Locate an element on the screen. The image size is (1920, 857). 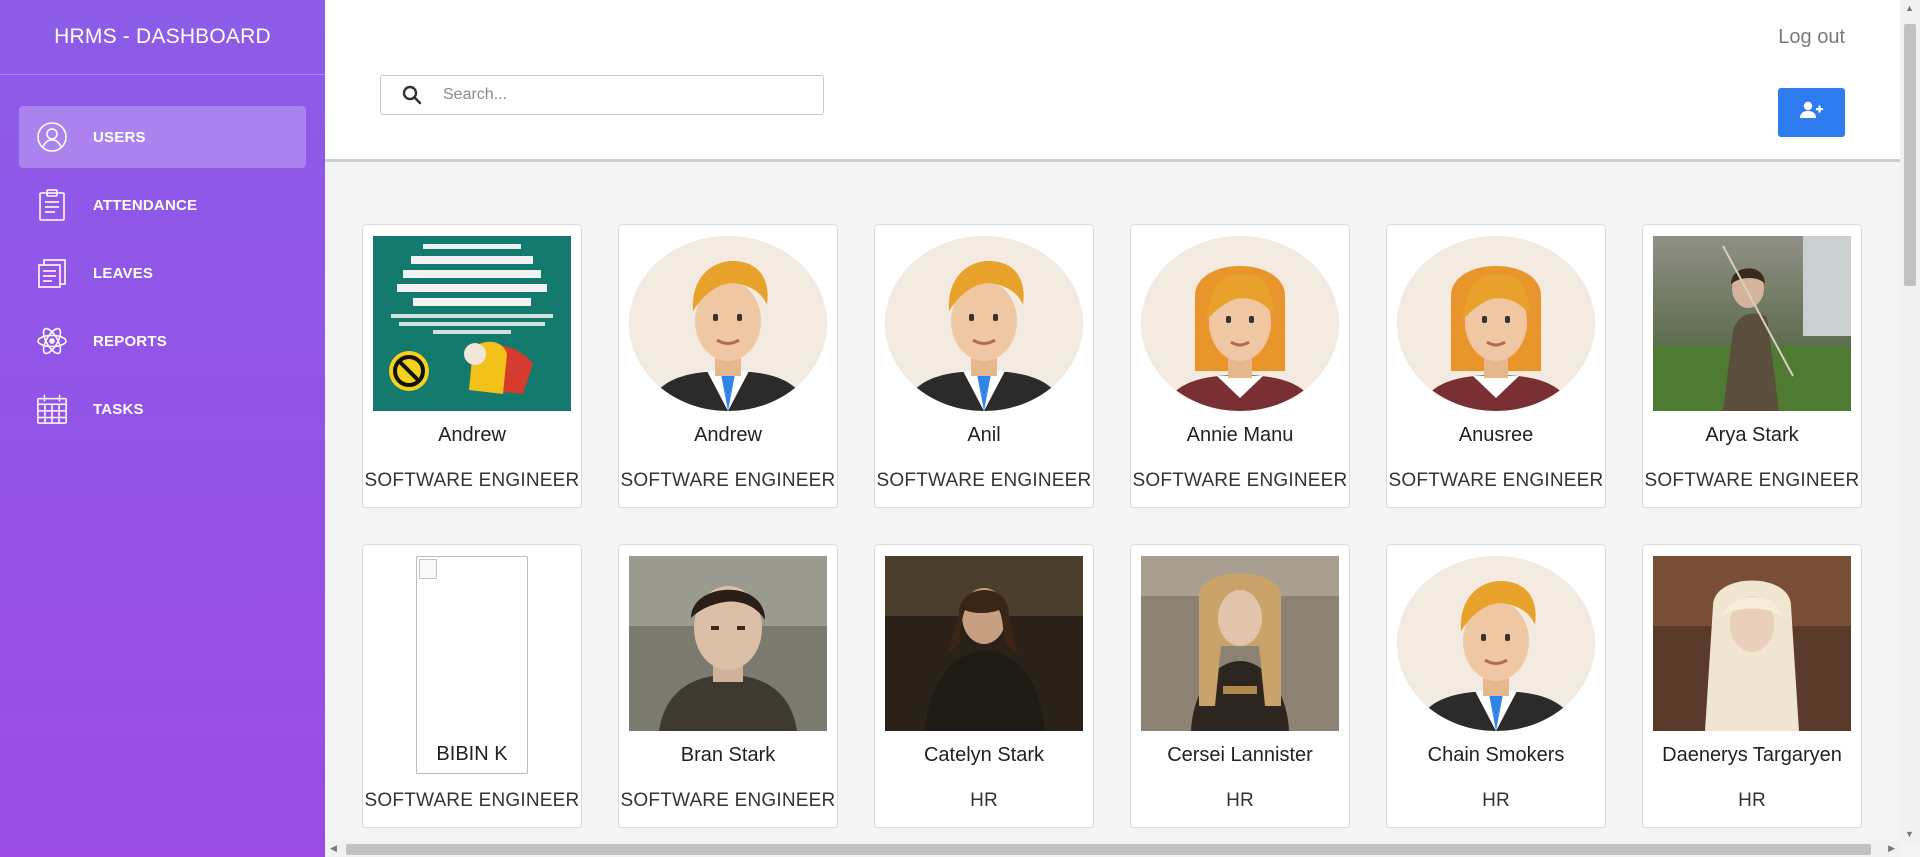
user-card: Daenerys Targaryen HR is located at coordinates (1752, 686).